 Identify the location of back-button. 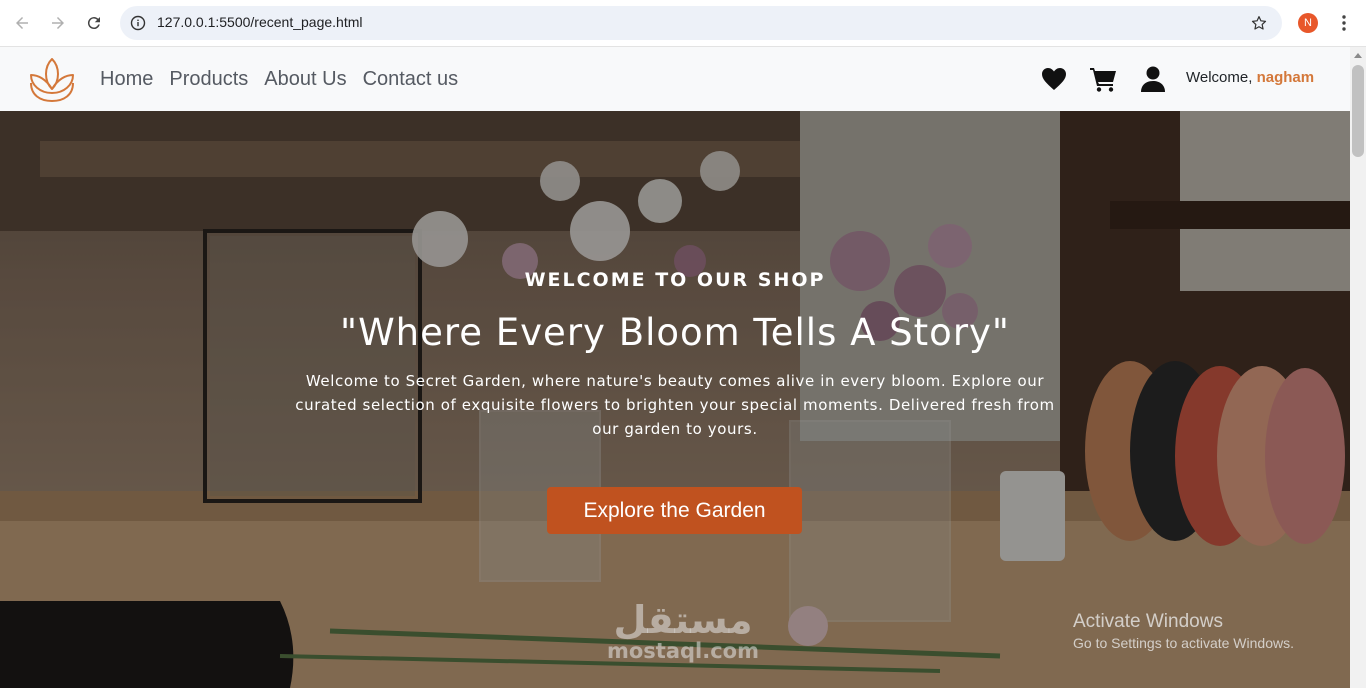
(22, 23).